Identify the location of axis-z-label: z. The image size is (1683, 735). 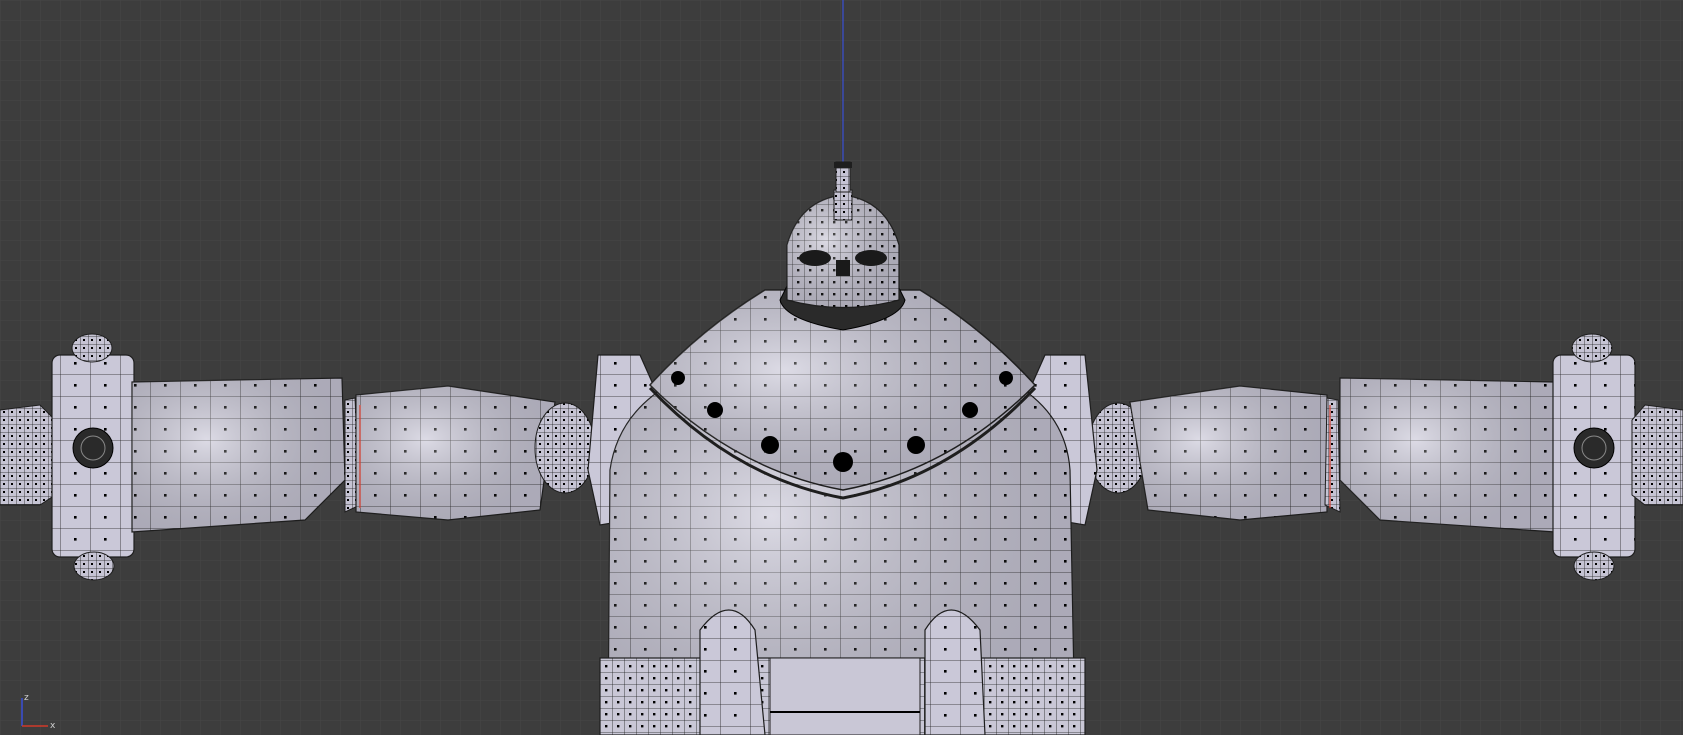
(26, 698).